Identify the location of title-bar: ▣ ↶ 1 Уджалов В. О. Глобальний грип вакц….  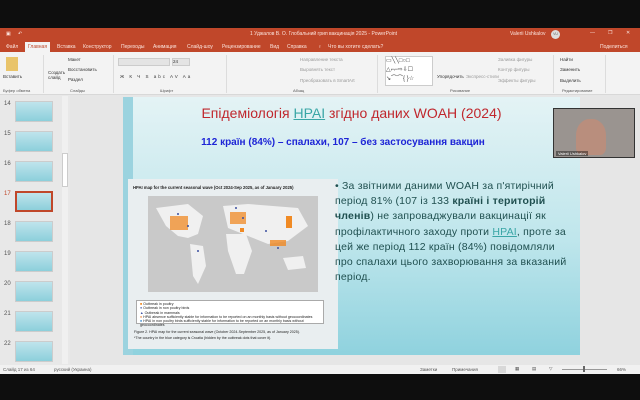
(320, 34).